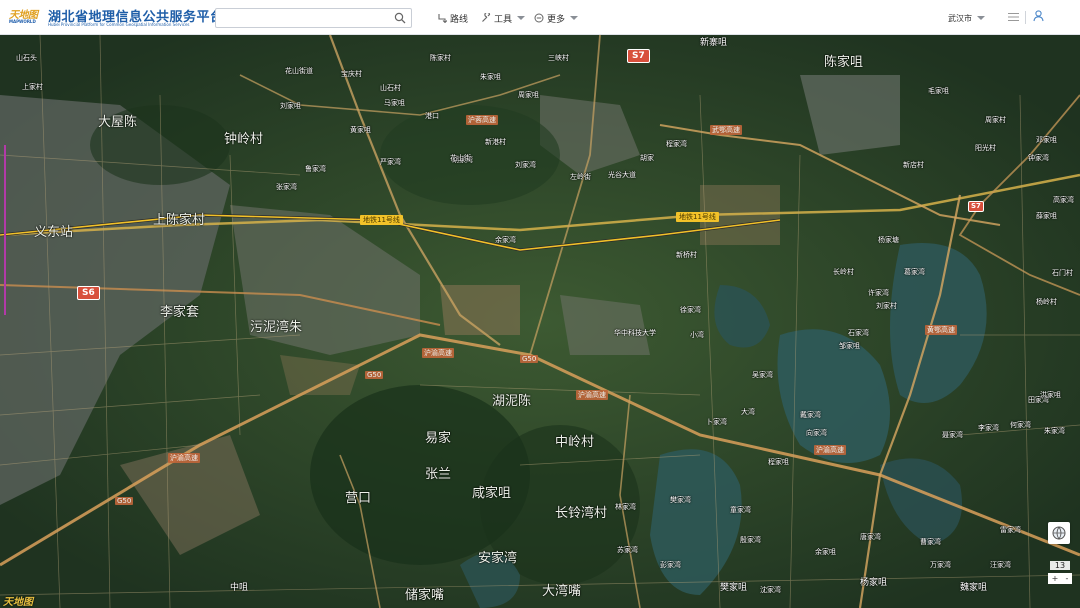 The width and height of the screenshot is (1080, 608). I want to click on place-label: 刘家湾, so click(525, 165).